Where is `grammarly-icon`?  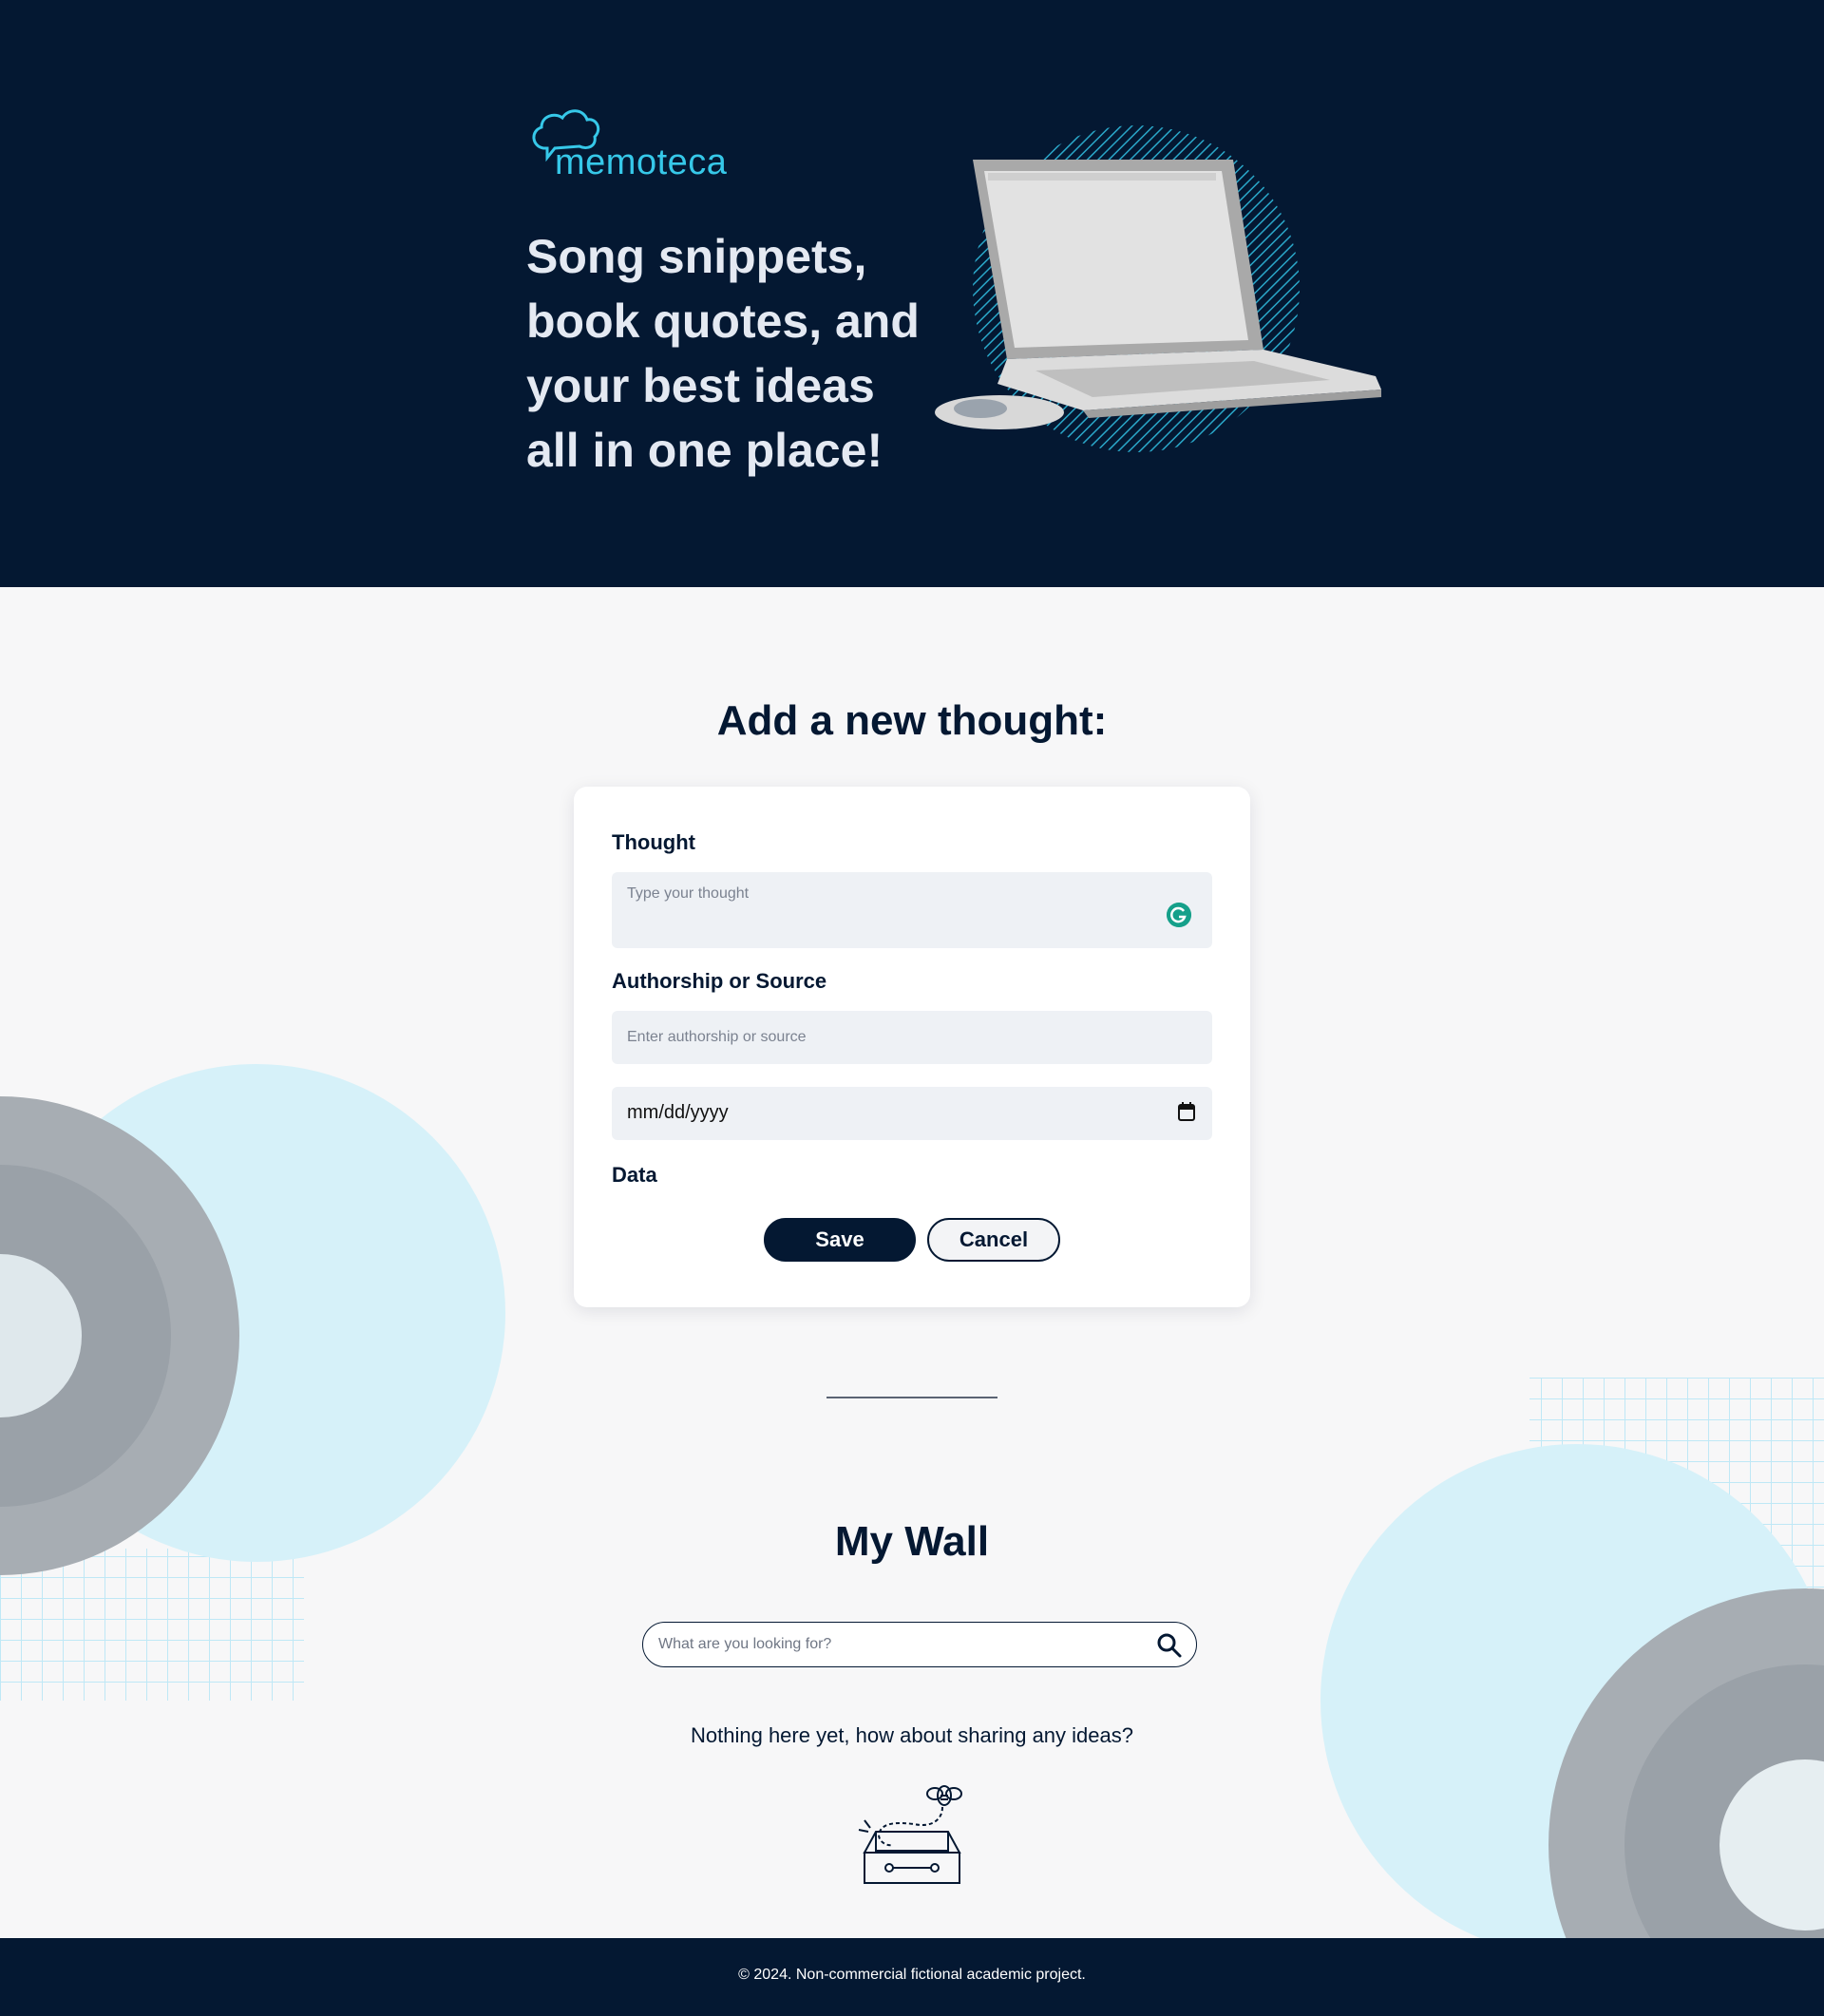
grammarly-icon is located at coordinates (1179, 915).